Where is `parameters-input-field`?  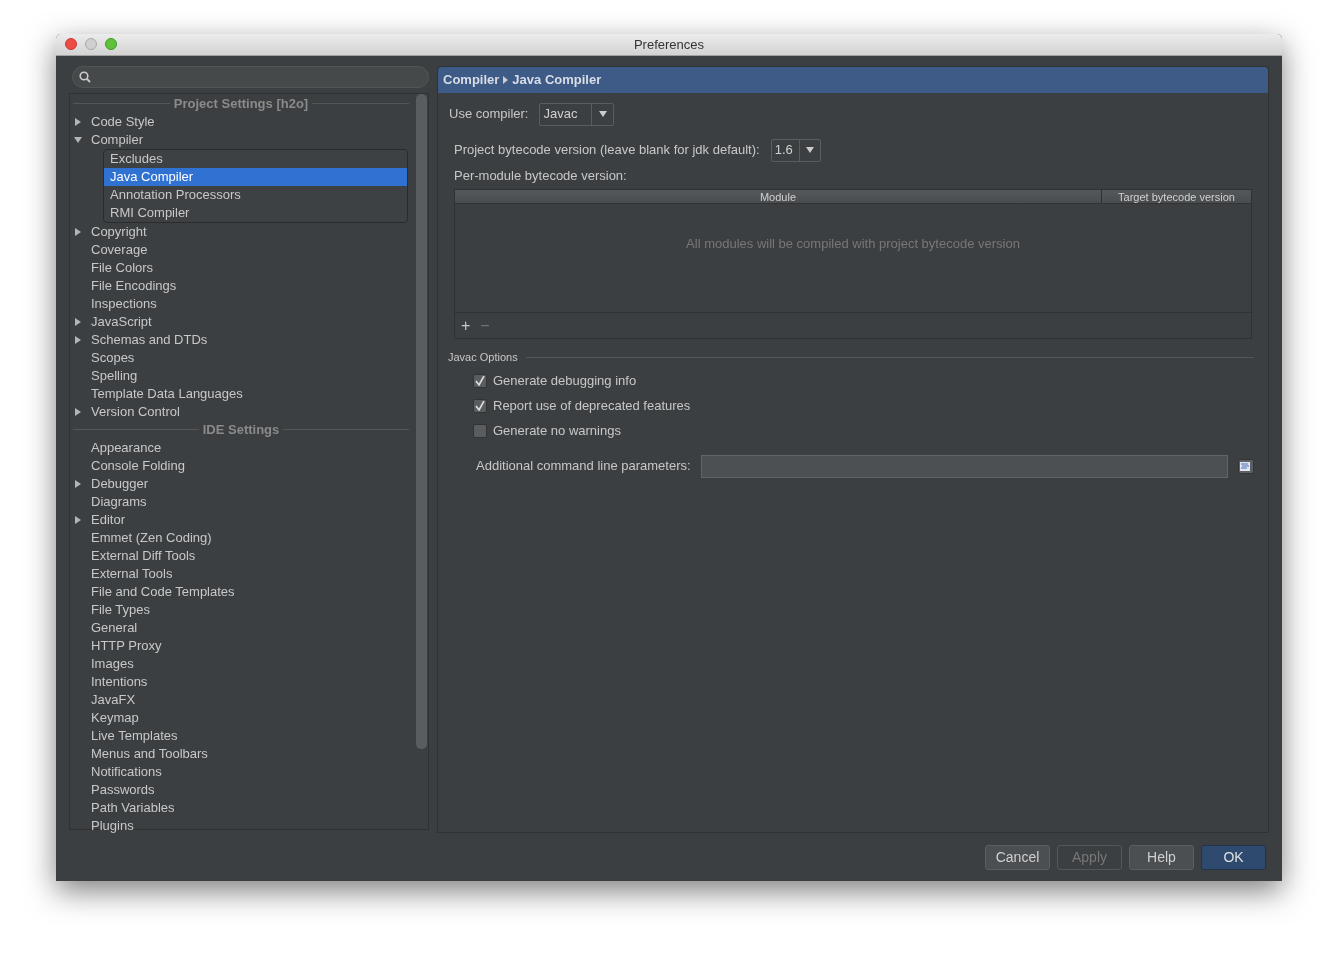 parameters-input-field is located at coordinates (964, 466).